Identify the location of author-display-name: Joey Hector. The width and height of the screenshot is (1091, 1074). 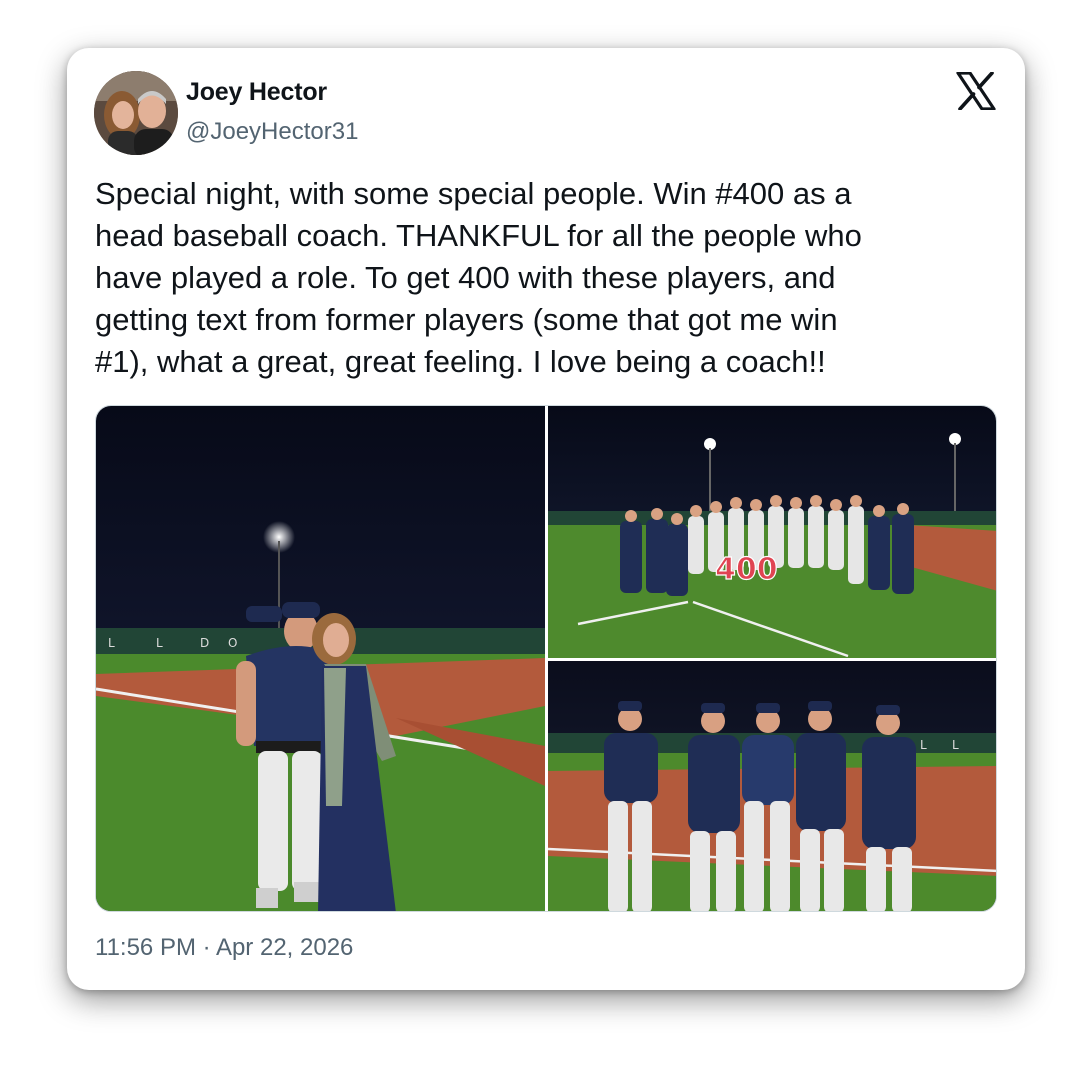
(256, 92).